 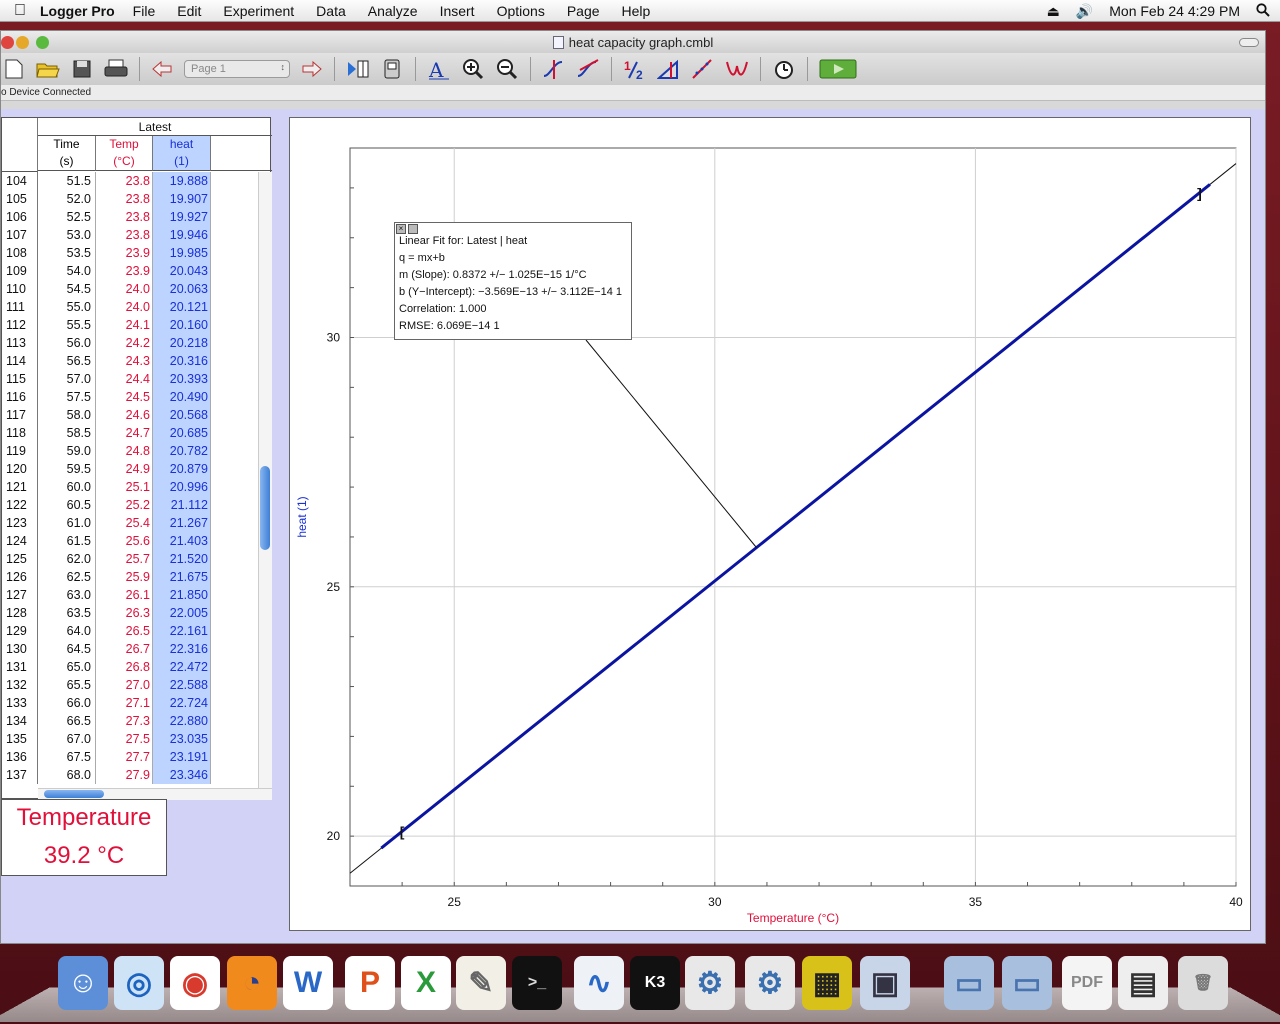 I want to click on labquest-icon, so click(x=392, y=69).